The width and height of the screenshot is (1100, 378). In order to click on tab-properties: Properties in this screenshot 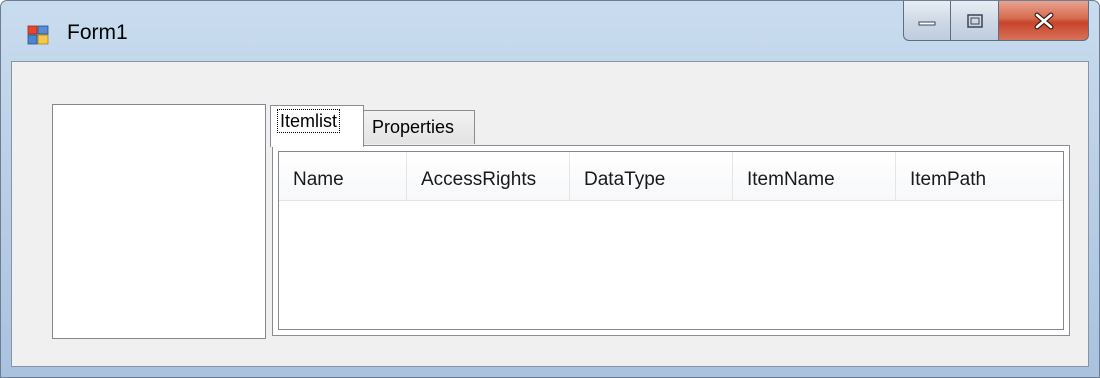, I will do `click(419, 127)`.